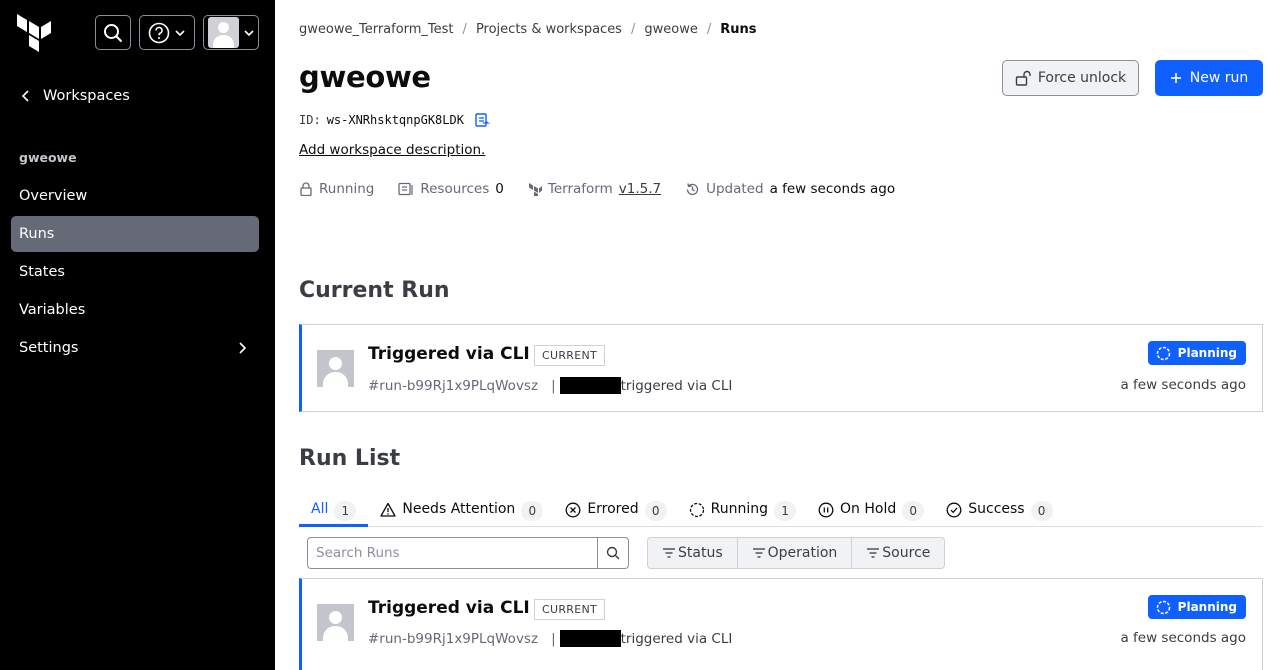 This screenshot has height=670, width=1268. What do you see at coordinates (135, 196) in the screenshot?
I see `sidebar-item-overview: Overview` at bounding box center [135, 196].